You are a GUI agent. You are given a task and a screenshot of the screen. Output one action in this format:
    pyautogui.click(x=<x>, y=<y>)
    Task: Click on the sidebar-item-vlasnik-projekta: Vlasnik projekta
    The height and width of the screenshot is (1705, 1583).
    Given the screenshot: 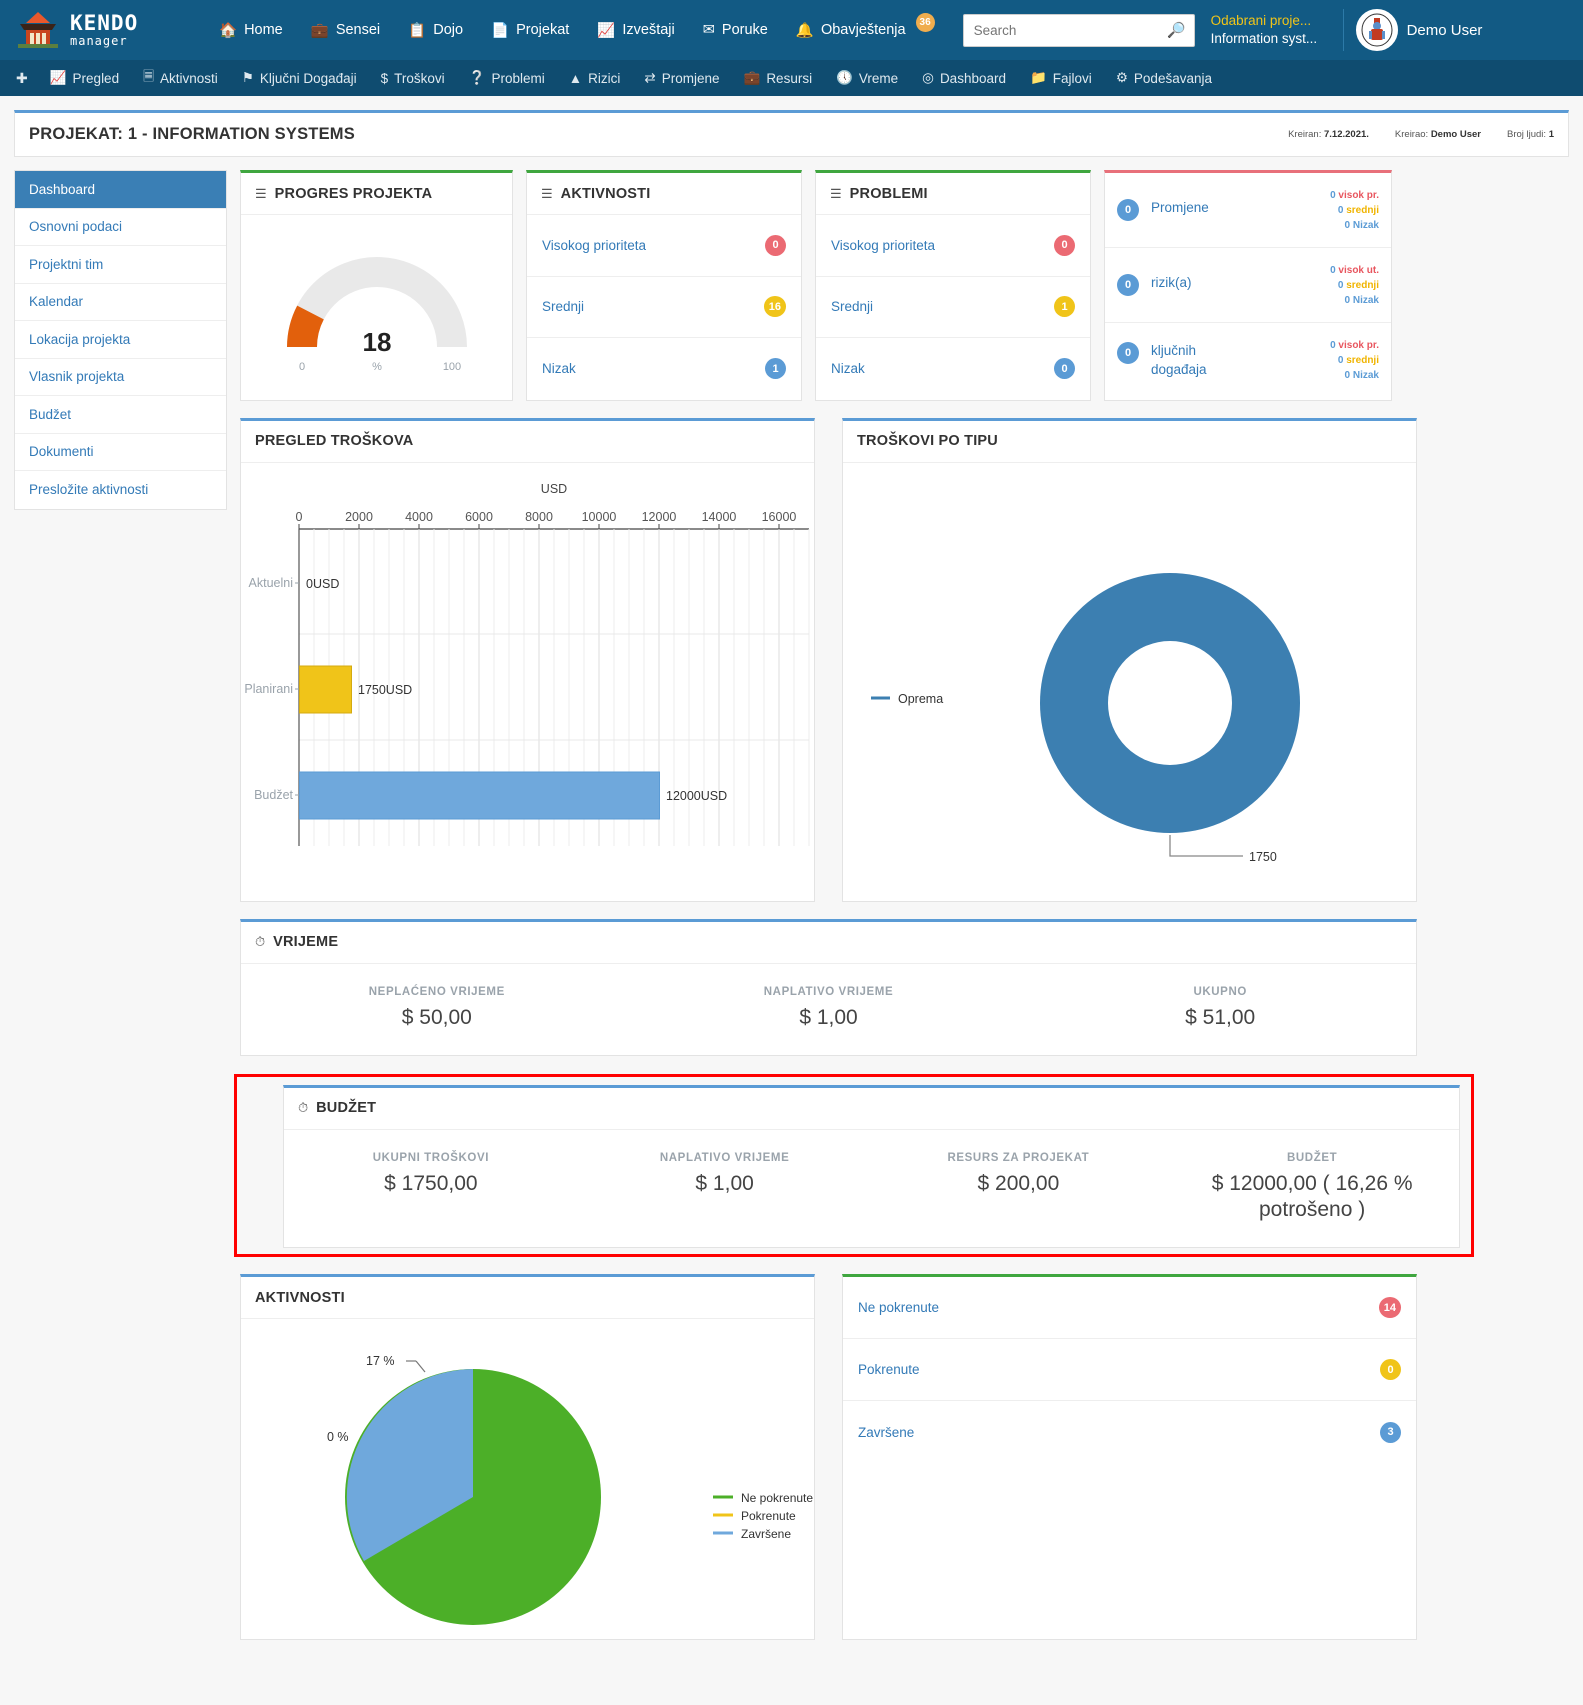 What is the action you would take?
    pyautogui.click(x=120, y=377)
    